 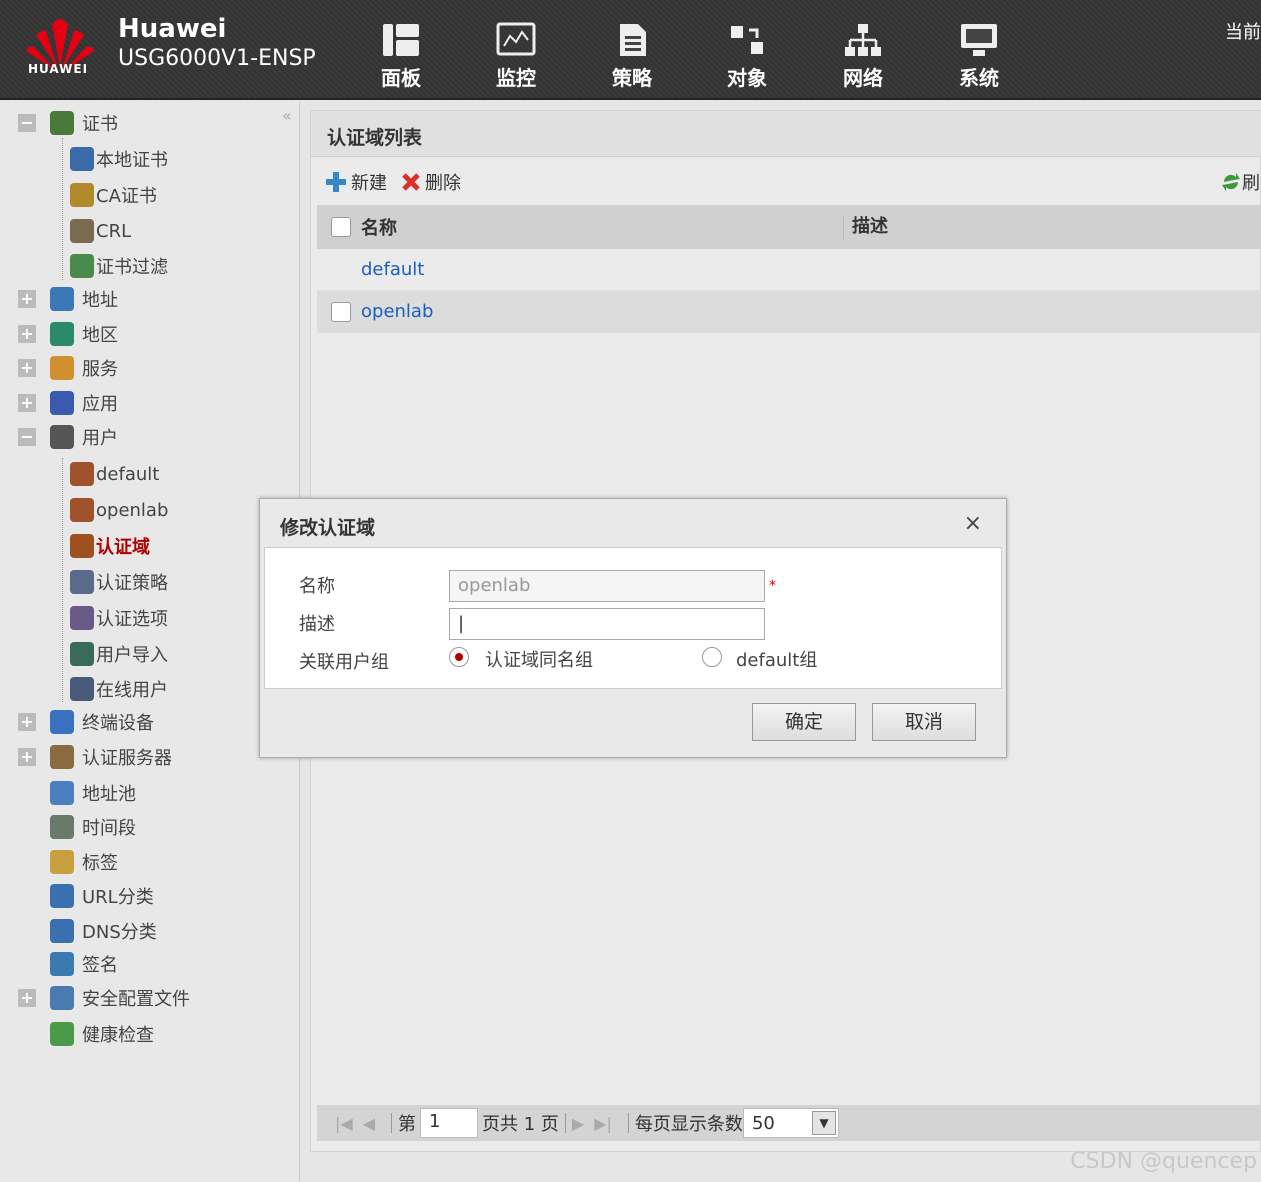 I want to click on sidebar-item-7: + 地区, so click(x=68, y=334).